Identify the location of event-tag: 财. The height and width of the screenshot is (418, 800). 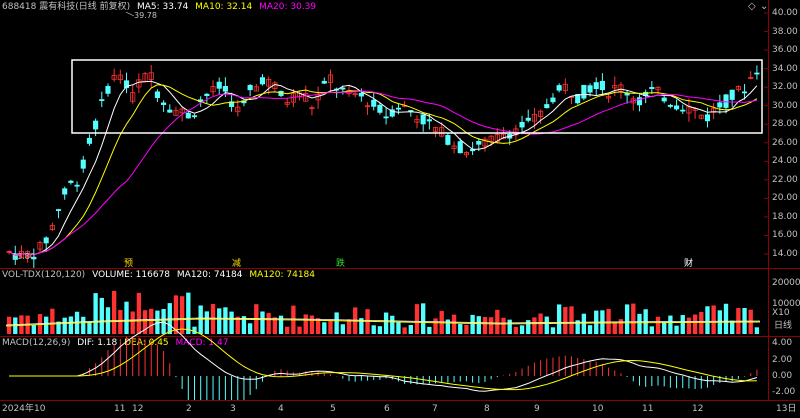
(688, 263).